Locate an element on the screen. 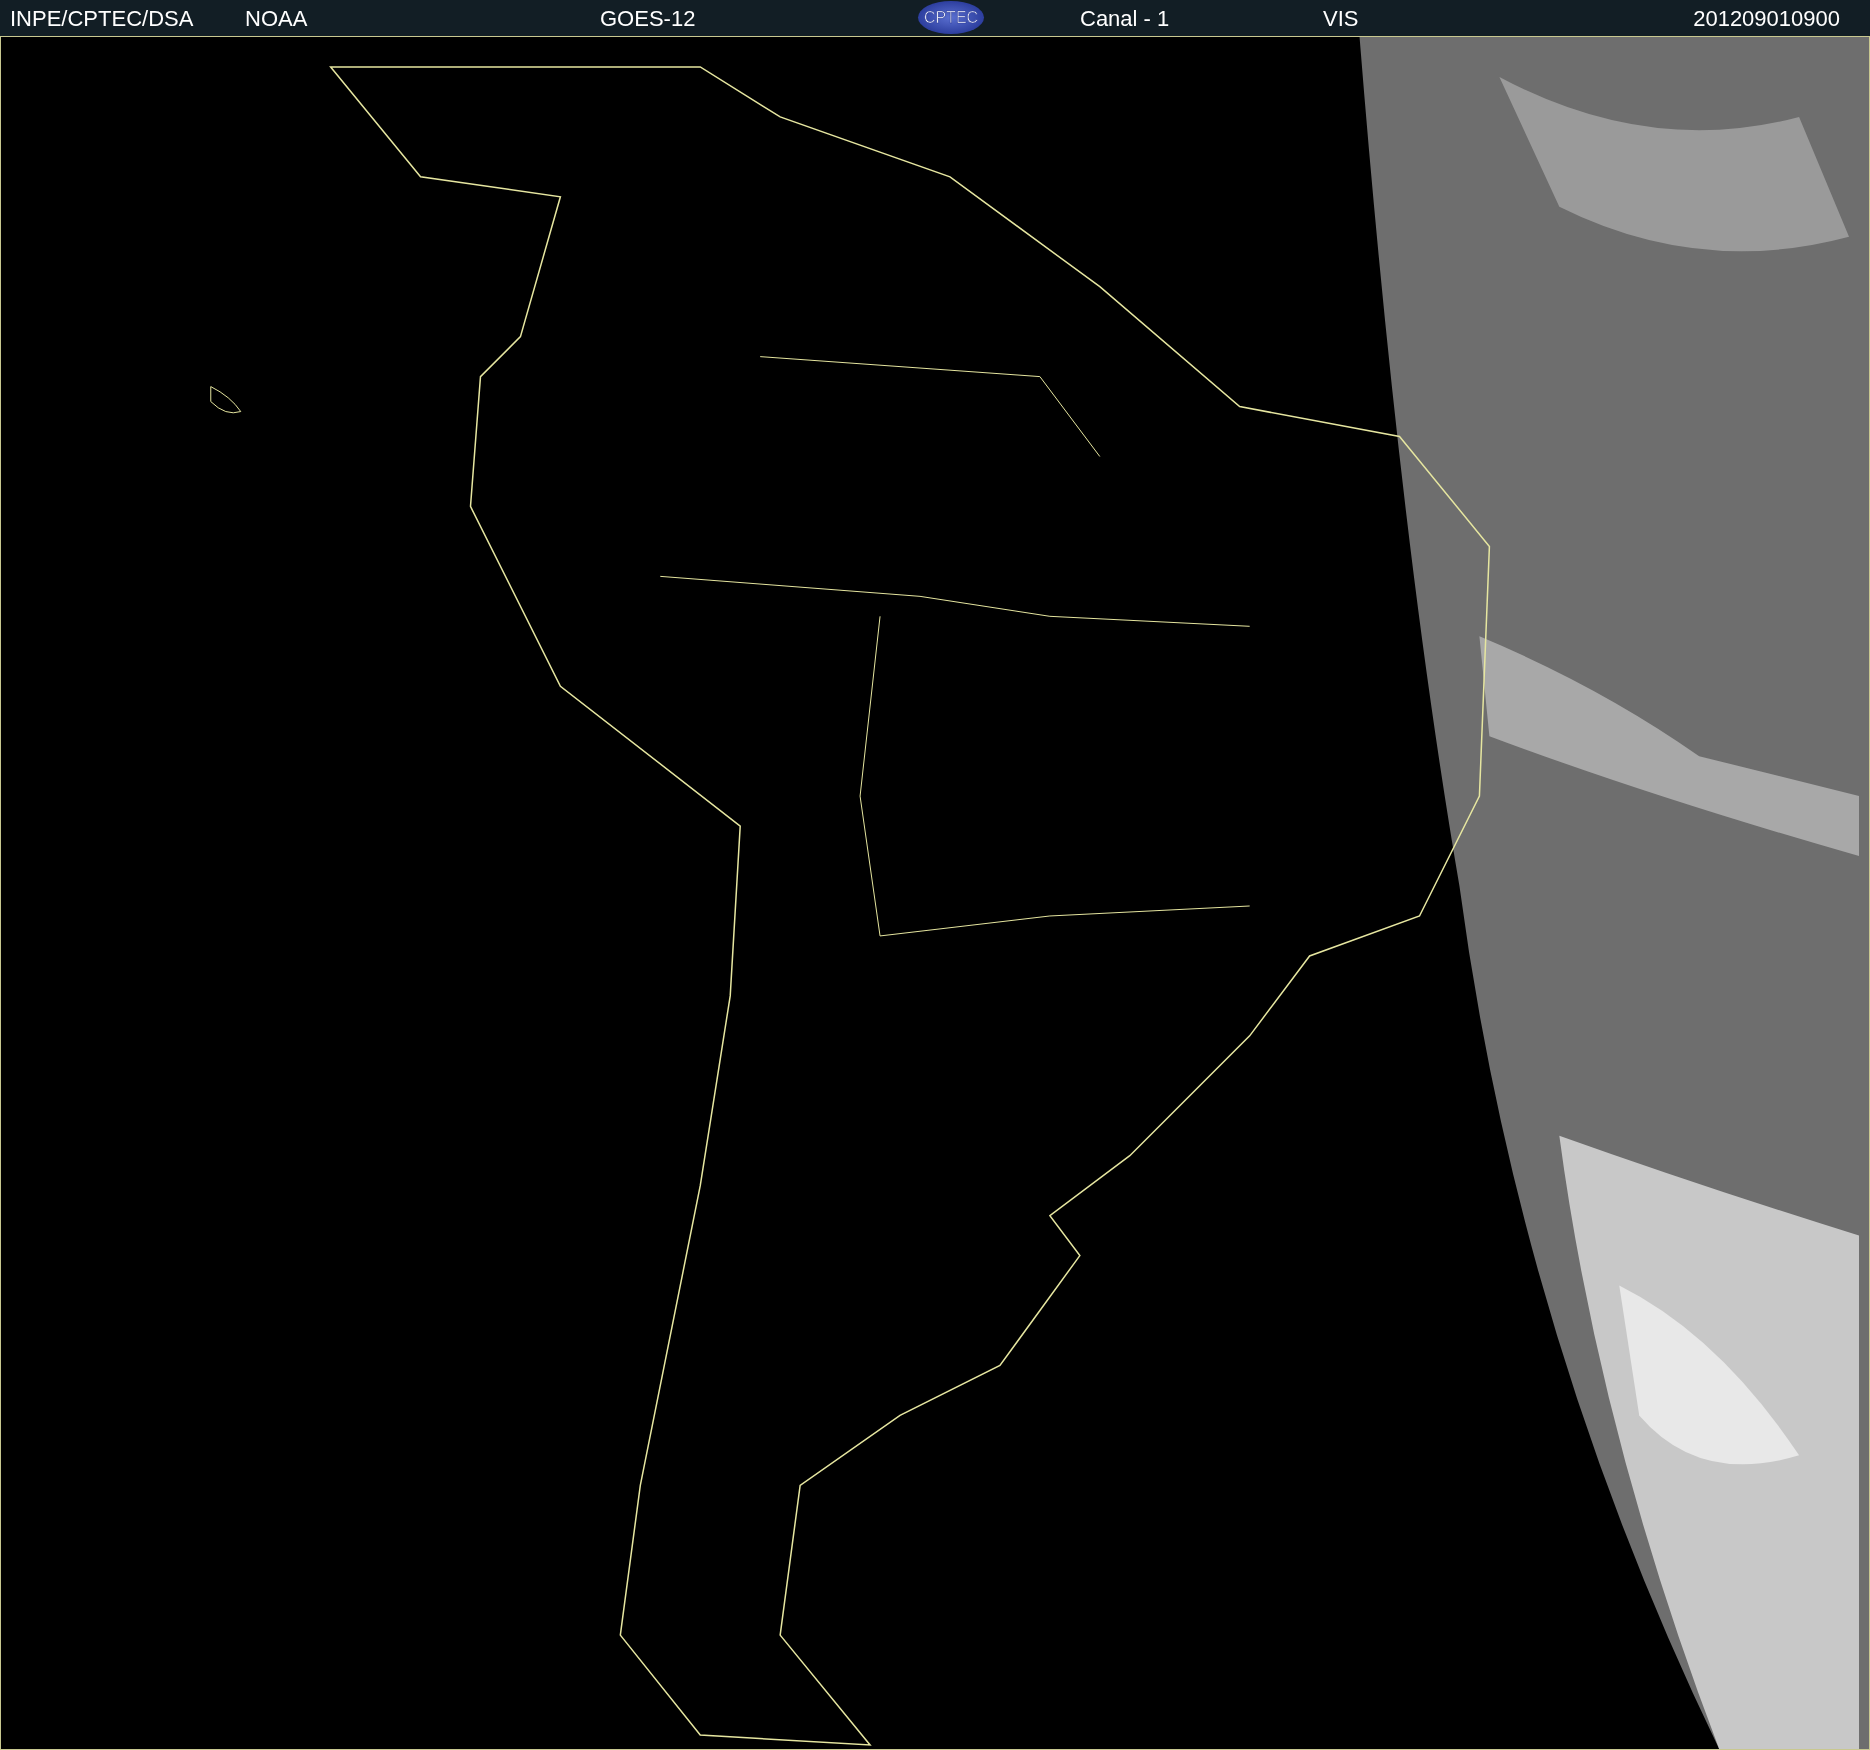  satellite-label: GOES-12 is located at coordinates (648, 19).